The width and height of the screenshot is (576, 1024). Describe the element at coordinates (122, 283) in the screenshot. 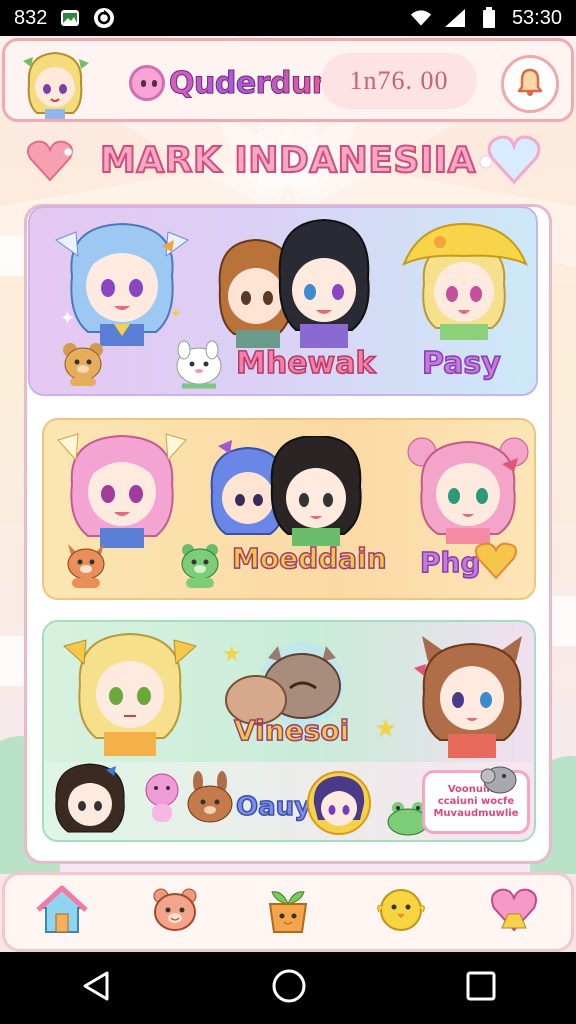

I see `character-blue-hair-icon` at that location.